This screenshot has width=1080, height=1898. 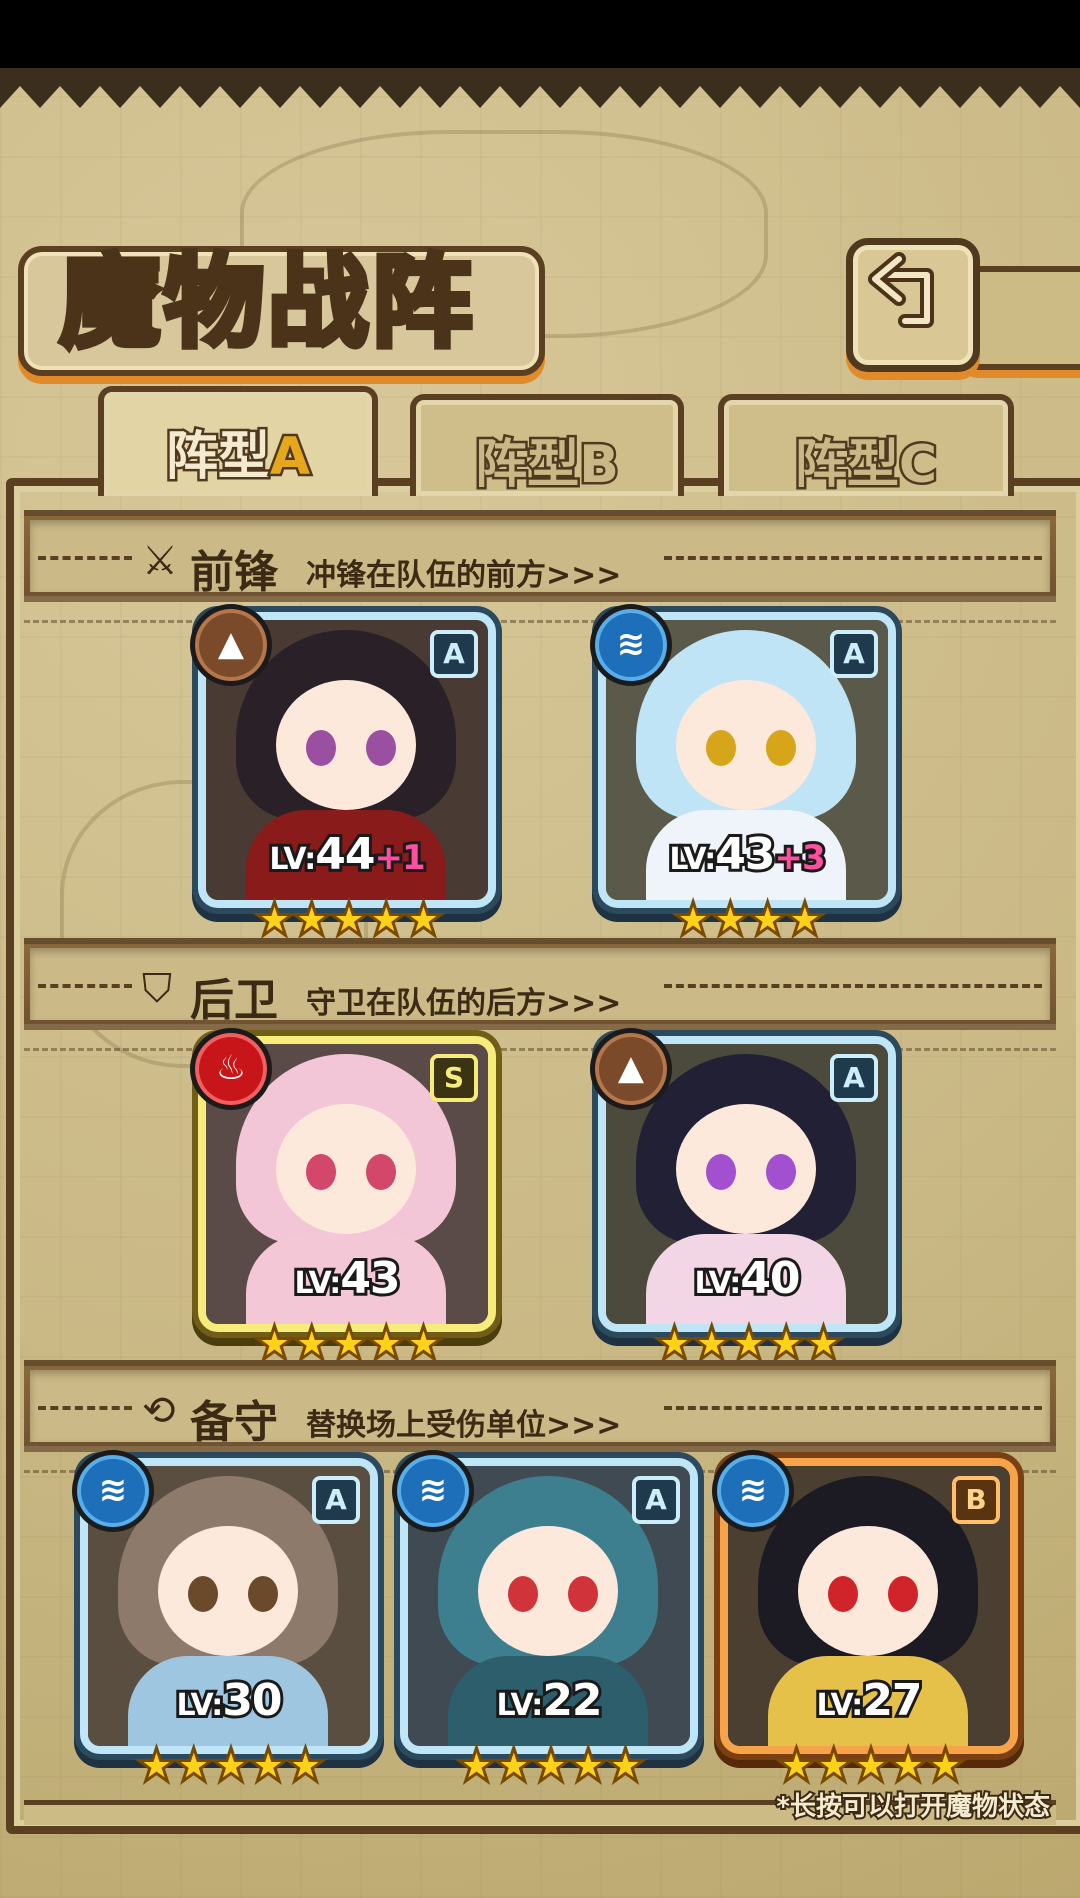 I want to click on level-label: LV:22, so click(x=549, y=1700).